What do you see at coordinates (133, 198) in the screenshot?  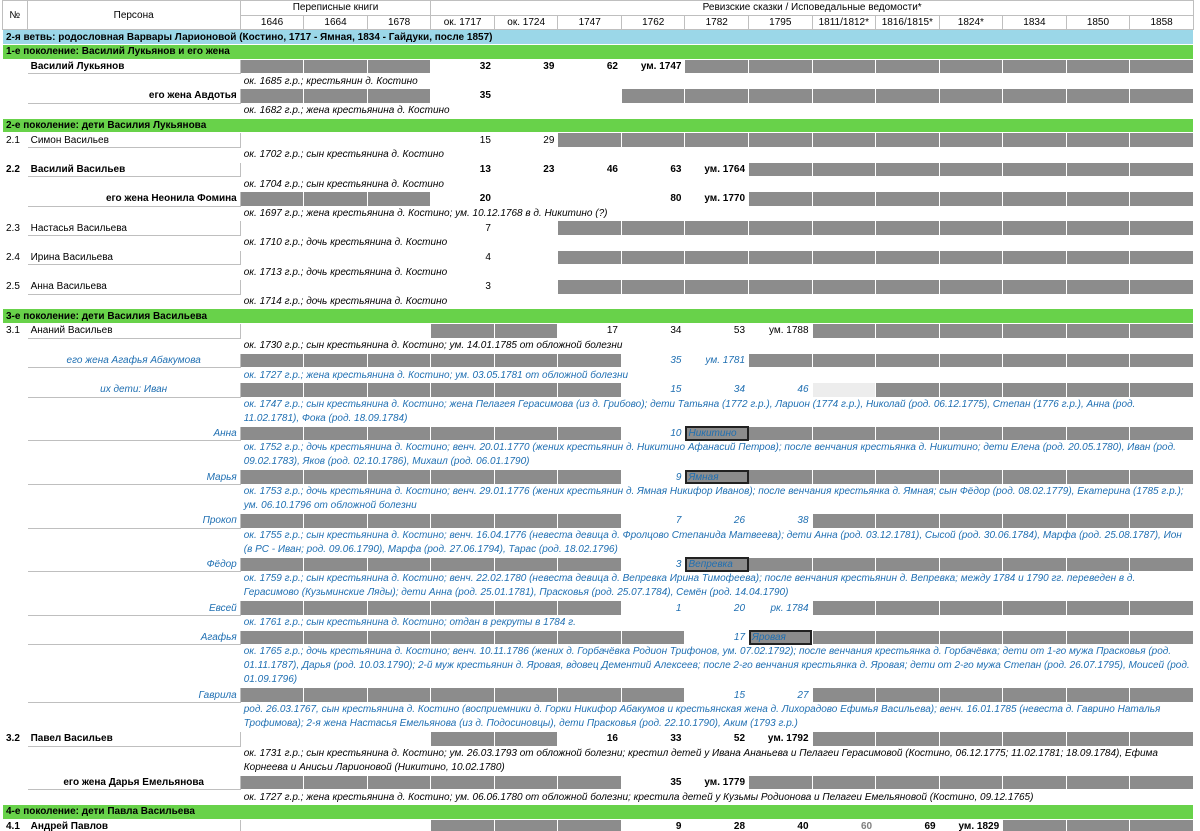 I see `person-name: его жена Неонила Фомина` at bounding box center [133, 198].